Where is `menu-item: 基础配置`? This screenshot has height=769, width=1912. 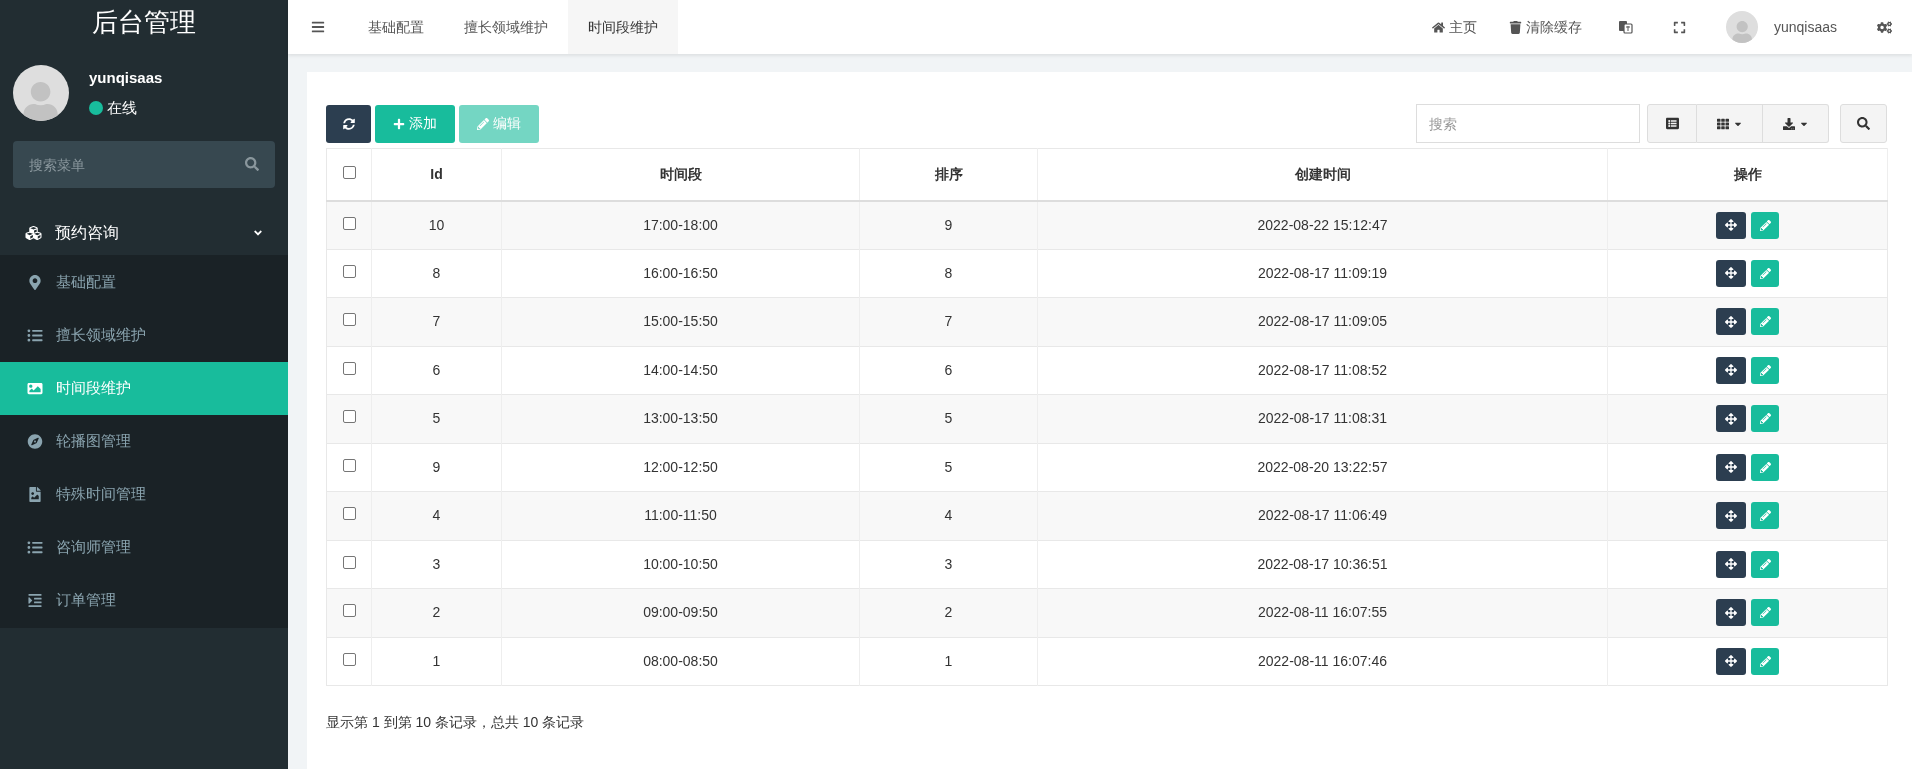 menu-item: 基础配置 is located at coordinates (144, 282).